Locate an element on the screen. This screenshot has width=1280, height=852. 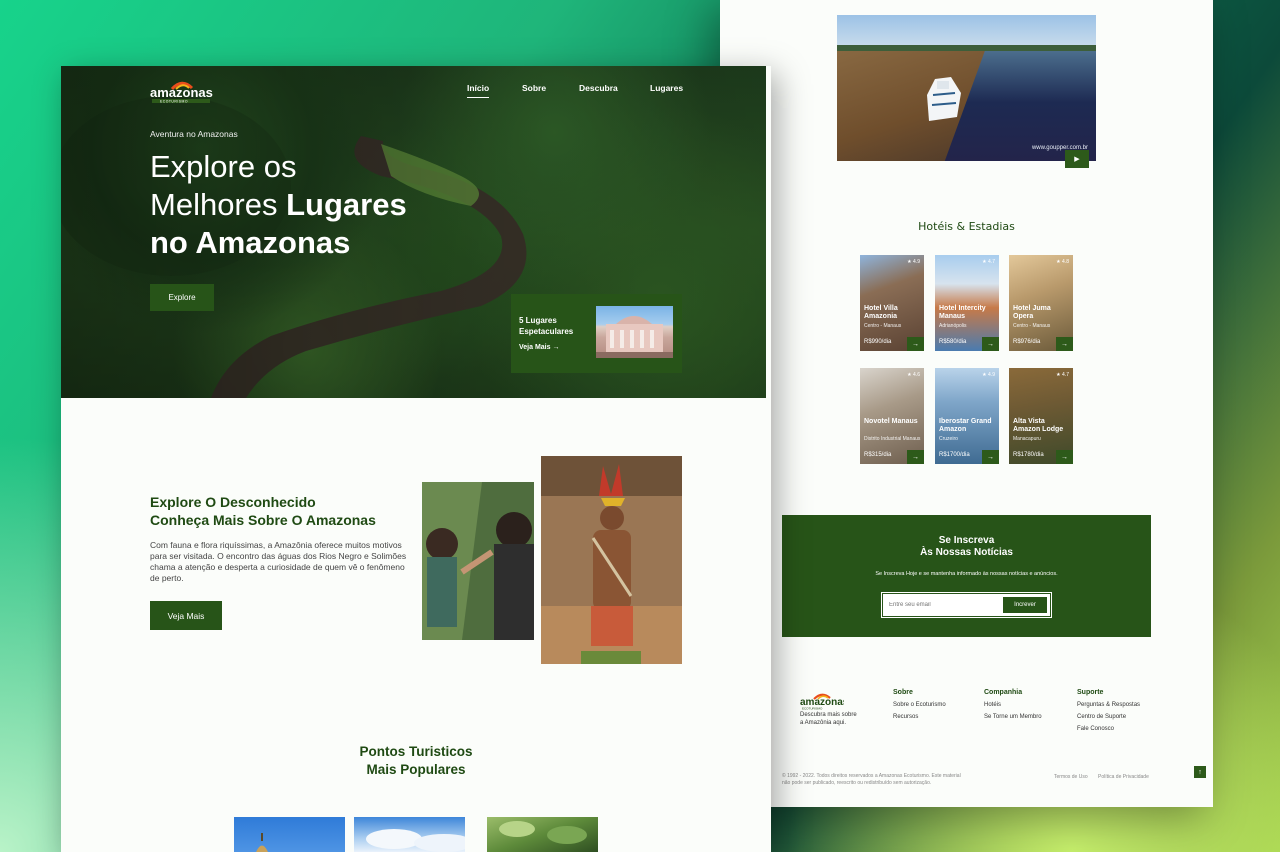
indigenous-illustration is located at coordinates (611, 560).